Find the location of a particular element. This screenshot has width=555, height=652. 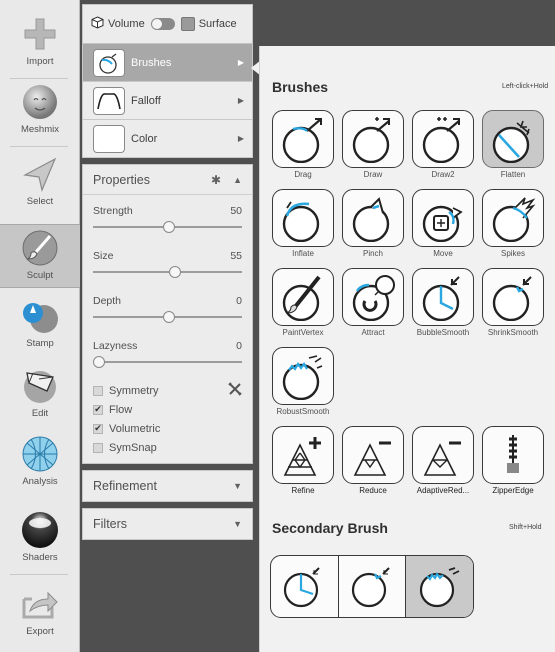

symmetry-option: Symmetry is located at coordinates (167, 390).